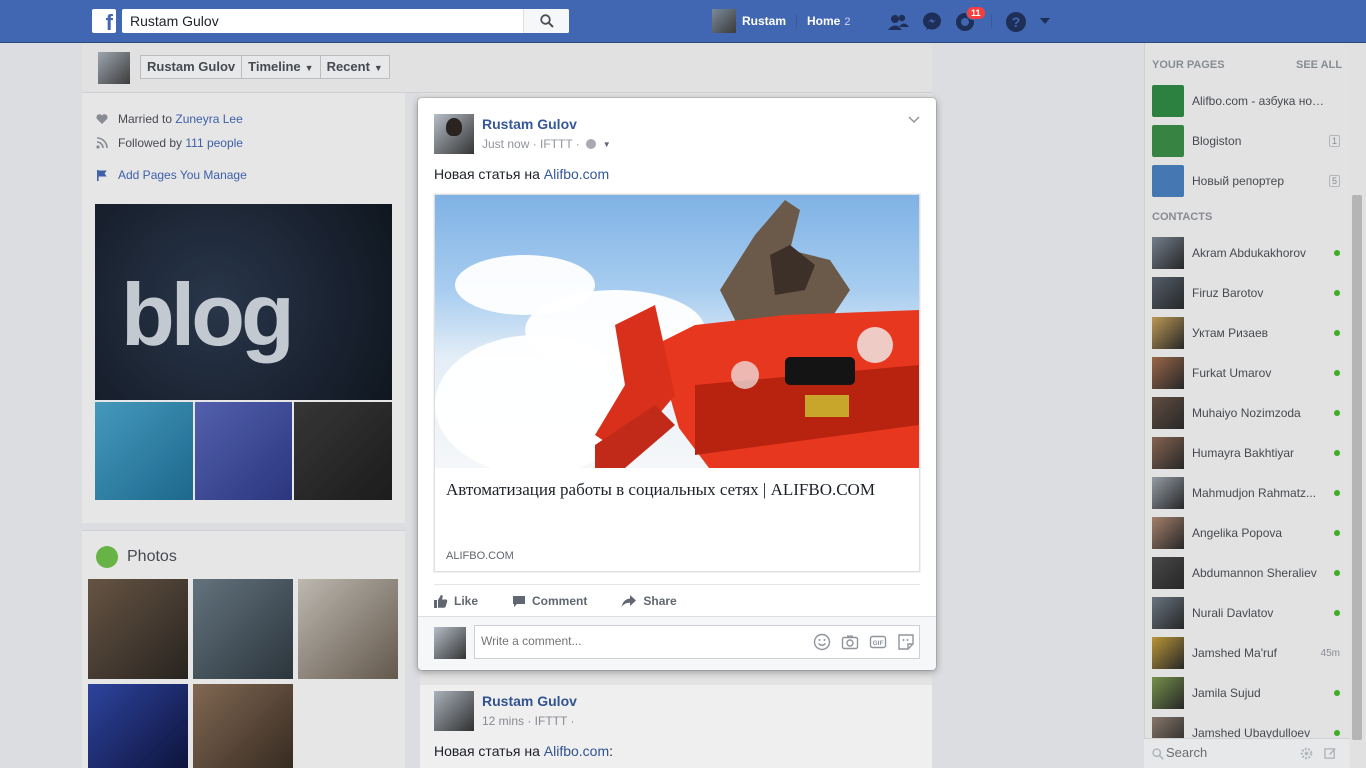 The width and height of the screenshot is (1366, 768). Describe the element at coordinates (864, 642) in the screenshot. I see `comment-tools: GIF` at that location.